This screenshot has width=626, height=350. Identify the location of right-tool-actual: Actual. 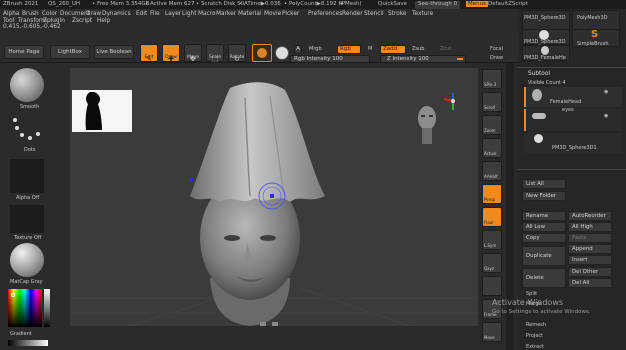
(492, 148).